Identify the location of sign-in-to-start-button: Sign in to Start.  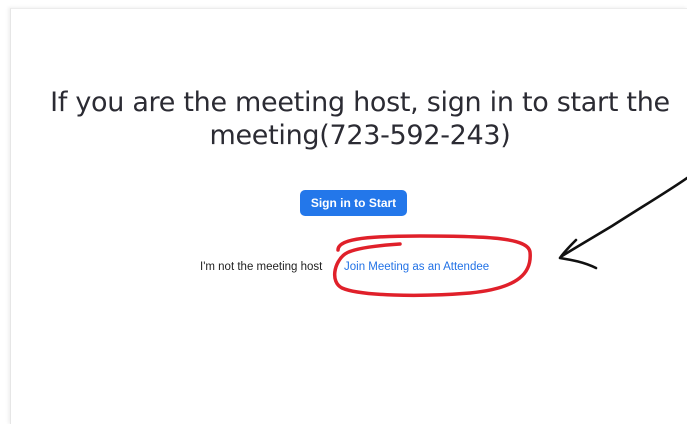
(353, 203).